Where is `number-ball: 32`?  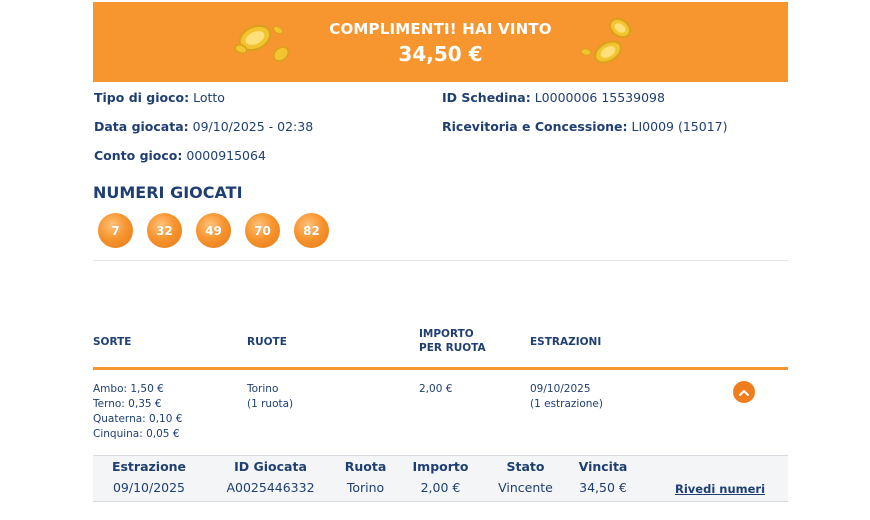
number-ball: 32 is located at coordinates (164, 230).